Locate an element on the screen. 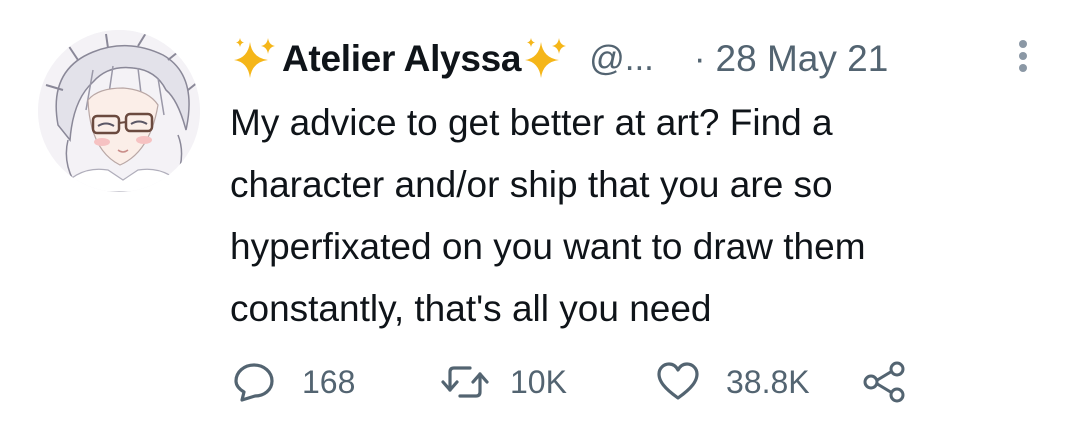  tweet-header: Atelier Alyssa @... · 28 May 21 is located at coordinates (560, 59).